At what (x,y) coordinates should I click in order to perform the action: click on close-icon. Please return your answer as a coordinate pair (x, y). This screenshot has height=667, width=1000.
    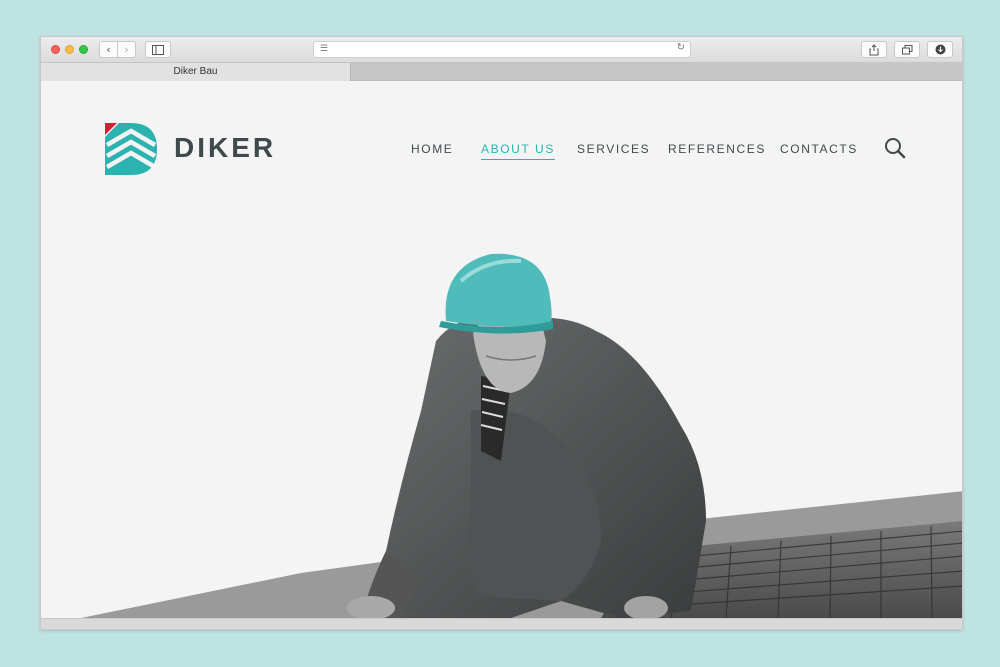
    Looking at the image, I should click on (55, 49).